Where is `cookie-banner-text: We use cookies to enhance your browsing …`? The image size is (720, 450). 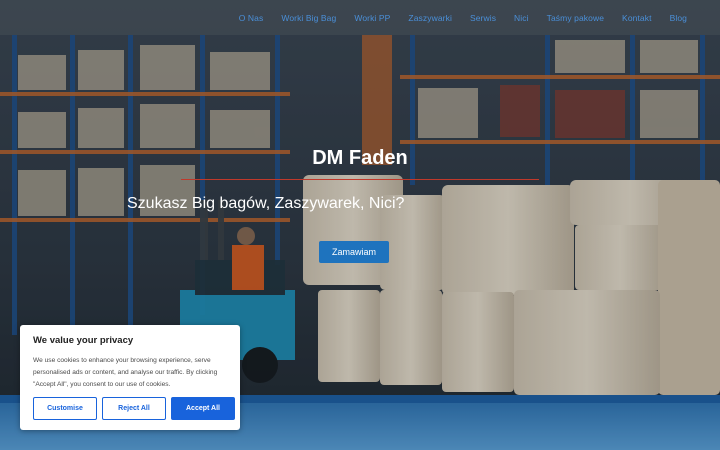
cookie-banner-text: We use cookies to enhance your browsing … is located at coordinates (125, 372).